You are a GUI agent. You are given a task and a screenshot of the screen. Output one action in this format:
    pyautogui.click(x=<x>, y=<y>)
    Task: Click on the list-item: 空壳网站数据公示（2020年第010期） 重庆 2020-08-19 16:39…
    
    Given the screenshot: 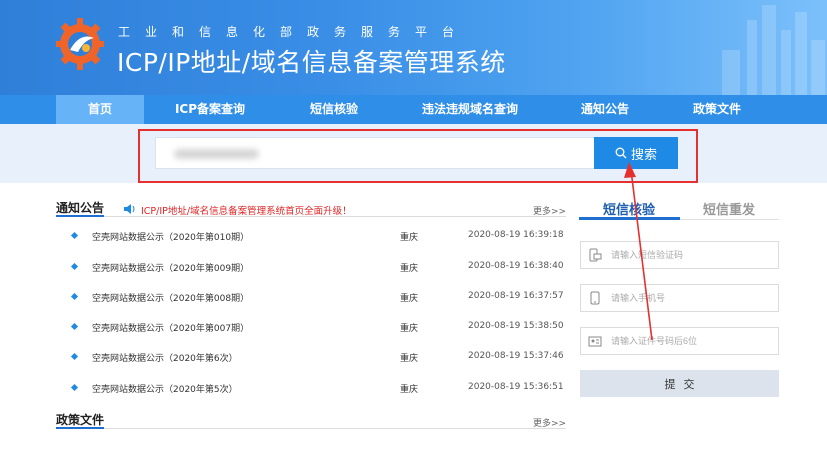 What is the action you would take?
    pyautogui.click(x=317, y=237)
    